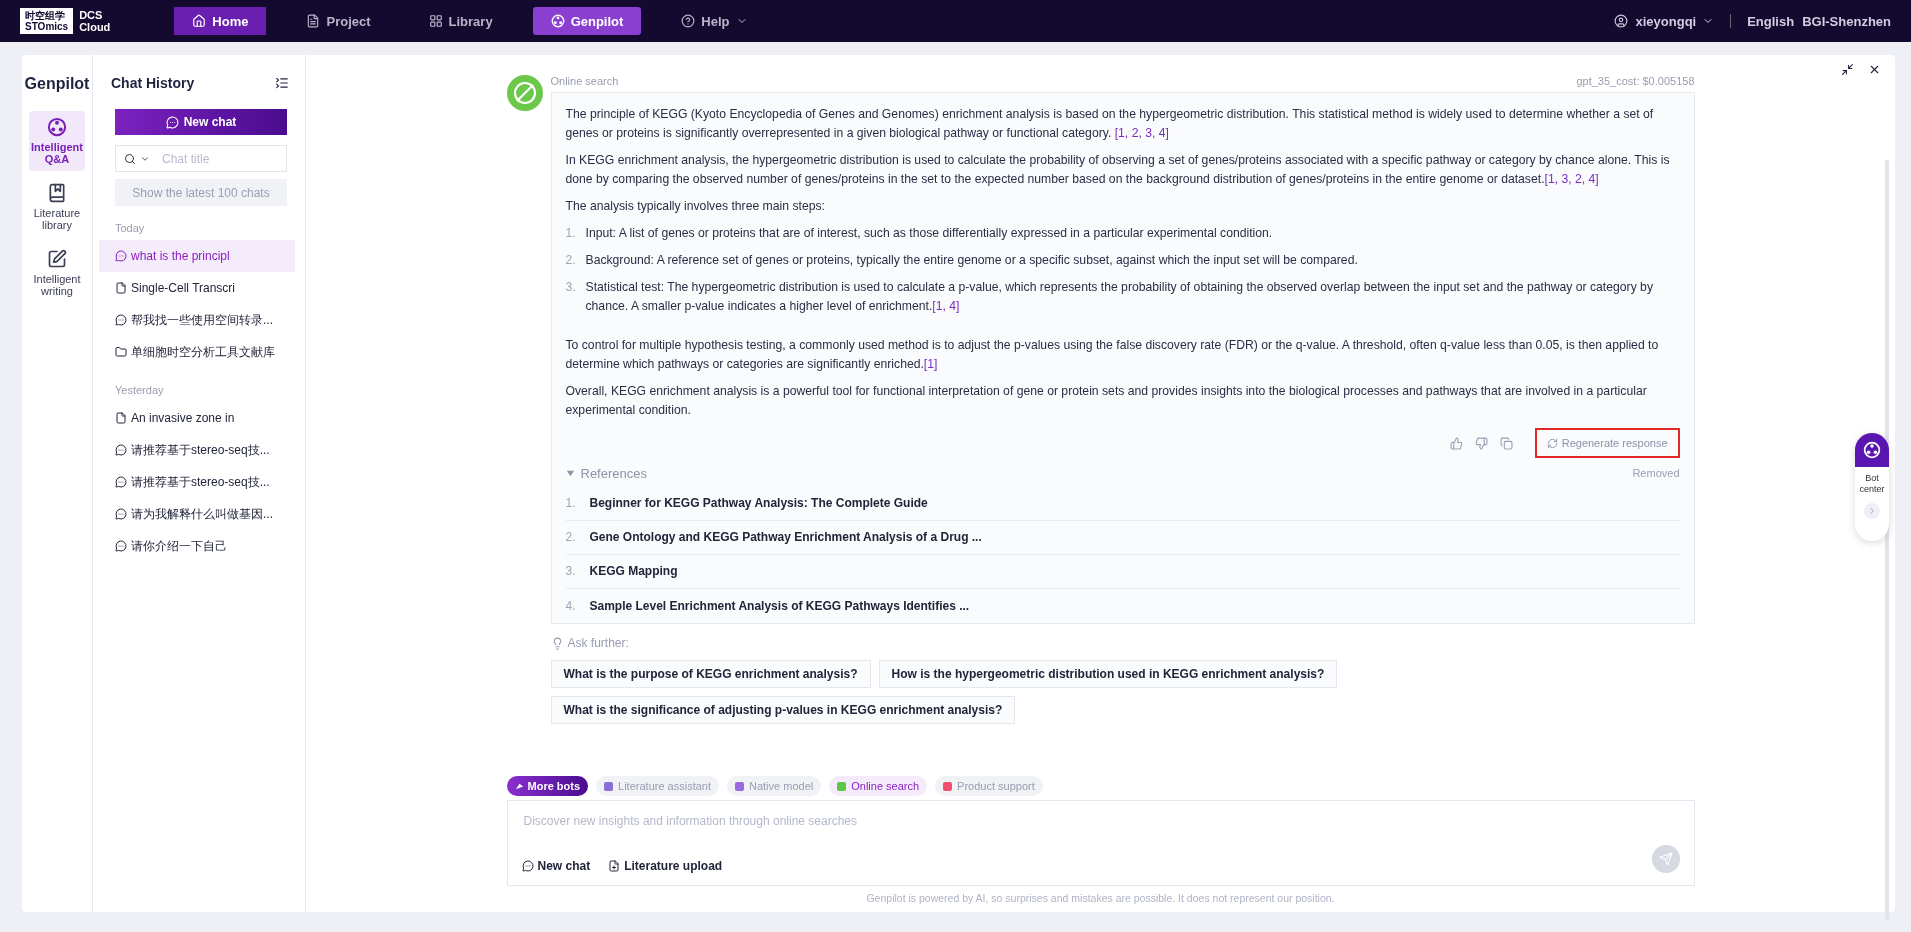 The height and width of the screenshot is (932, 1911). Describe the element at coordinates (571, 571) in the screenshot. I see `reference-number: 3.` at that location.